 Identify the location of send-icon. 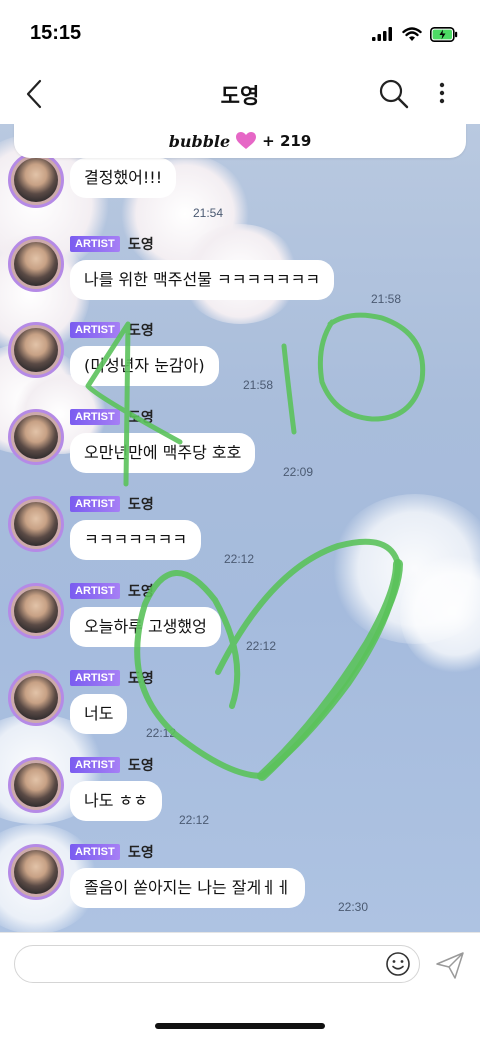
(450, 965).